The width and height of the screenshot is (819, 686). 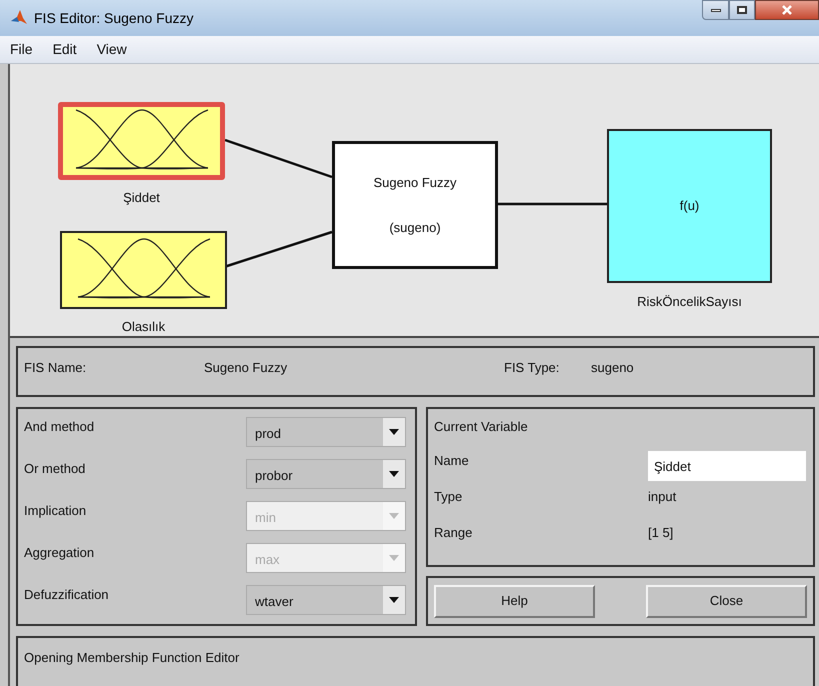 What do you see at coordinates (245, 368) in the screenshot?
I see `field-value: Sugeno Fuzzy` at bounding box center [245, 368].